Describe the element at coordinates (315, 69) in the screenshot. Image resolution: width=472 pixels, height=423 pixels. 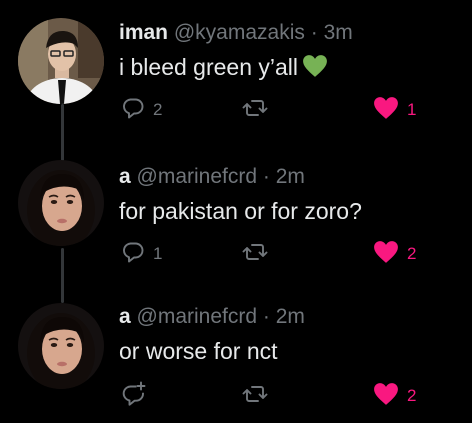
I see `green-heart-icon` at that location.